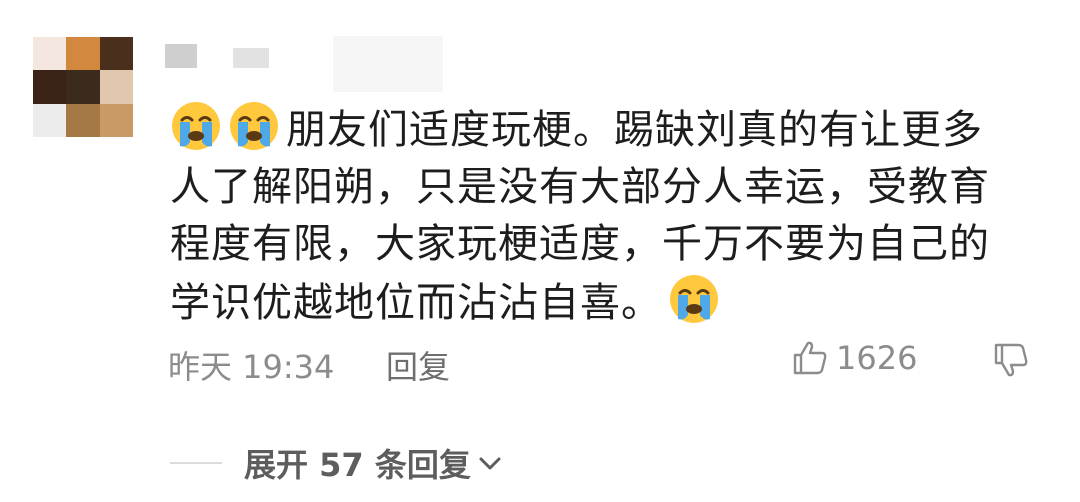 The image size is (1080, 502). I want to click on comment-timestamp: 昨天 19:34, so click(251, 367).